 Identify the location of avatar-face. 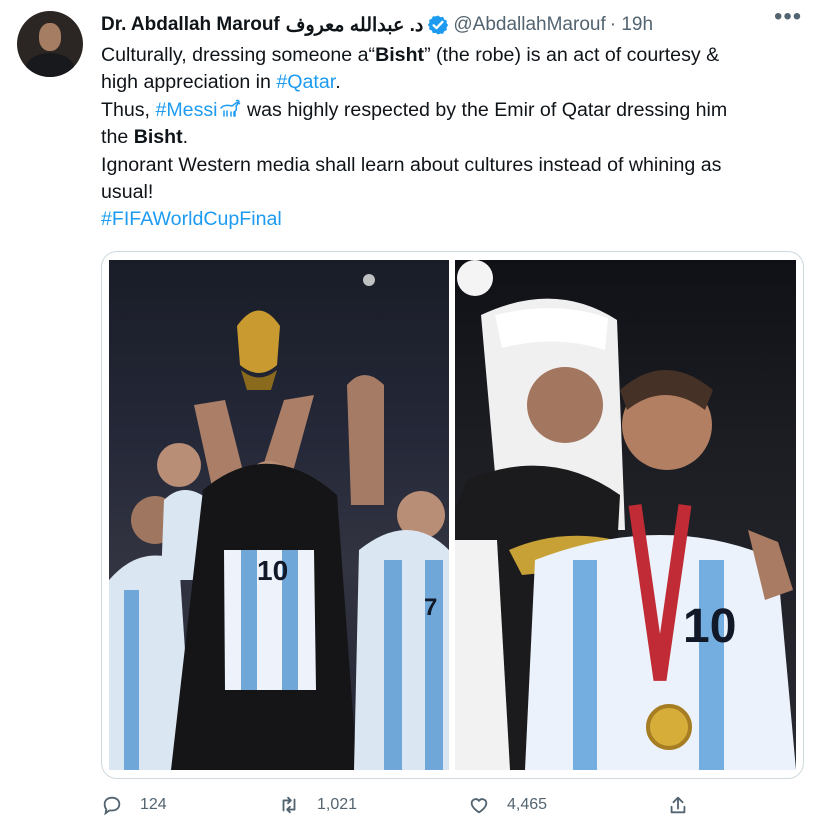
(50, 37).